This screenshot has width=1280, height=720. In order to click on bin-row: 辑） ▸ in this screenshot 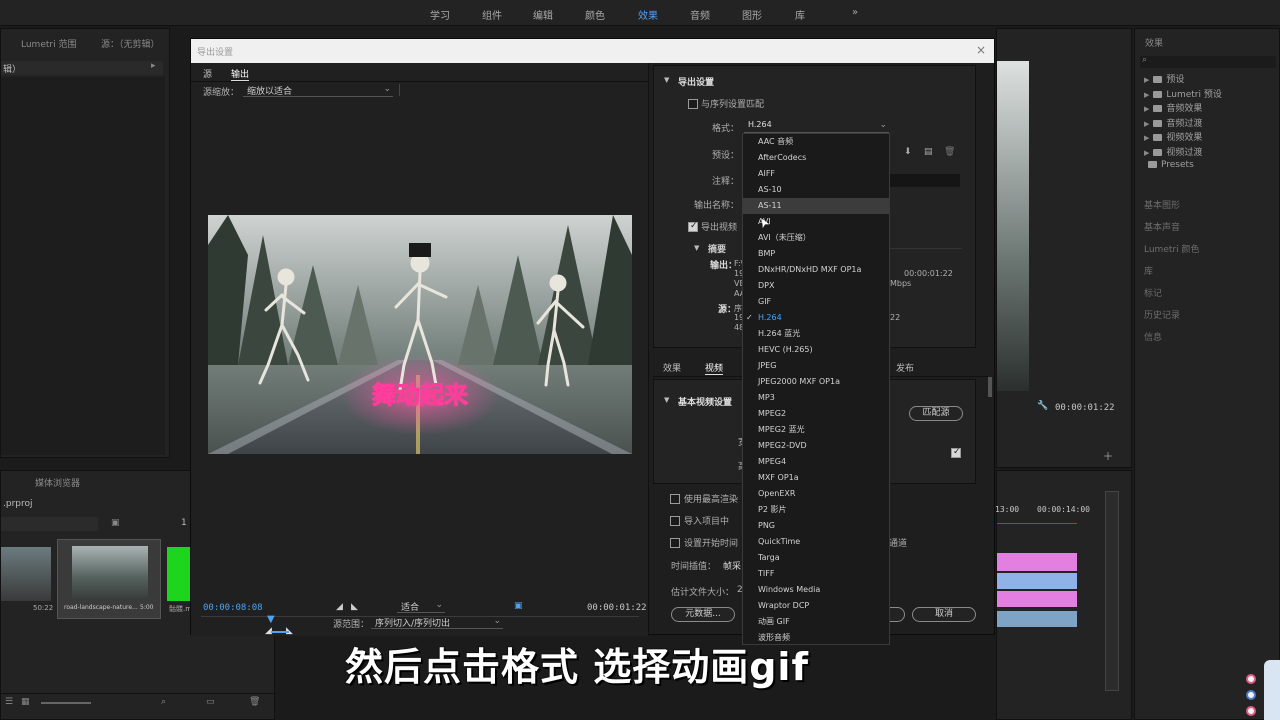, I will do `click(82, 68)`.